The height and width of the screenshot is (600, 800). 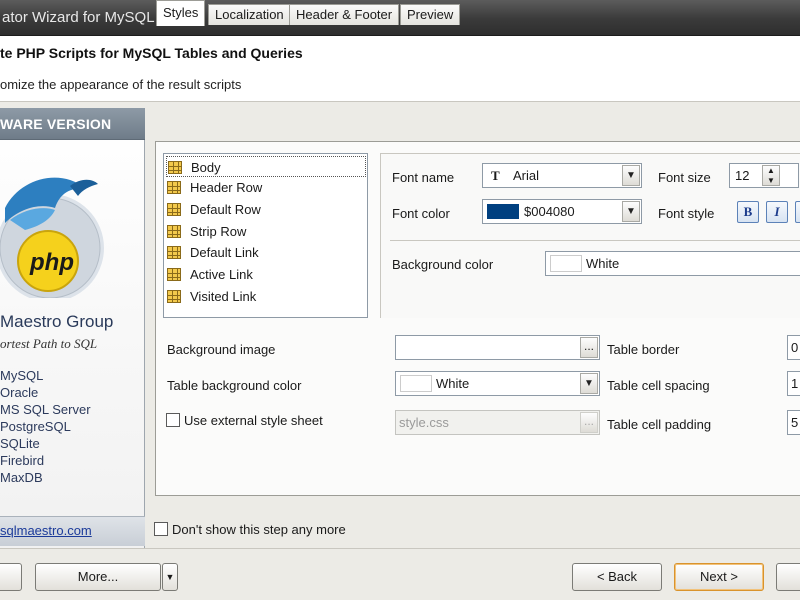 I want to click on tab-styles: Styles, so click(x=181, y=13).